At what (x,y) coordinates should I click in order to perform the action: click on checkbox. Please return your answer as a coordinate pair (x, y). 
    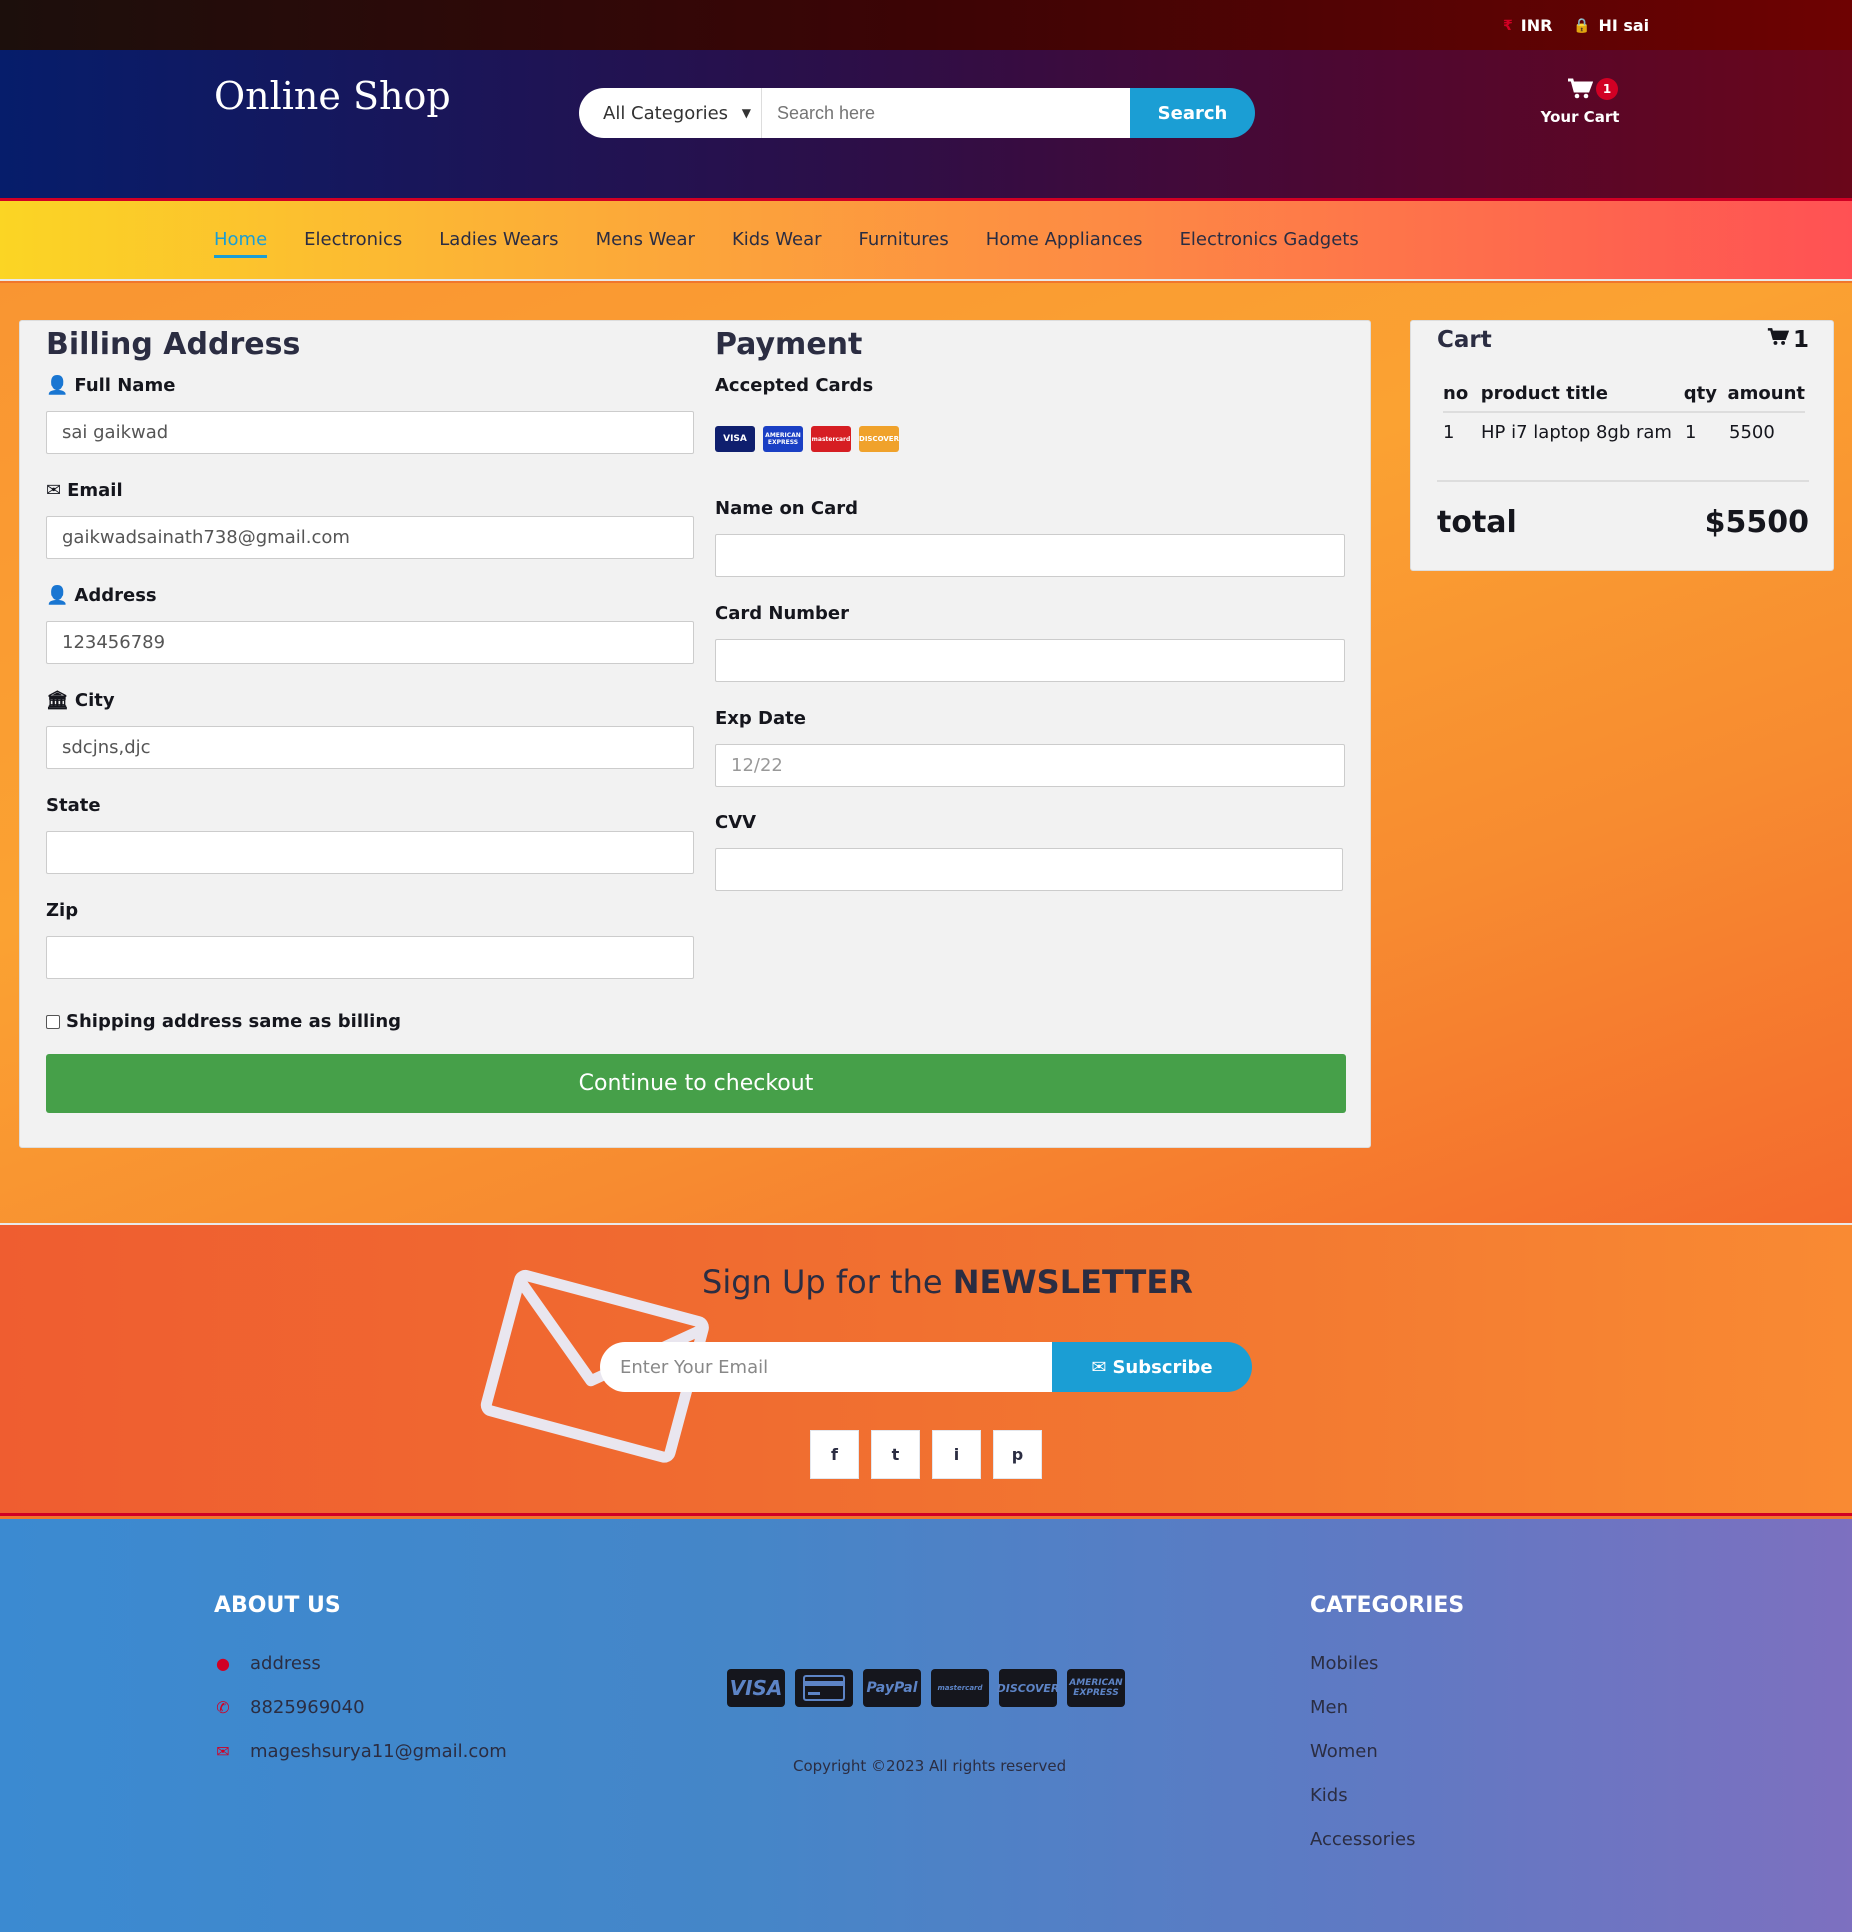
    Looking at the image, I should click on (53, 1021).